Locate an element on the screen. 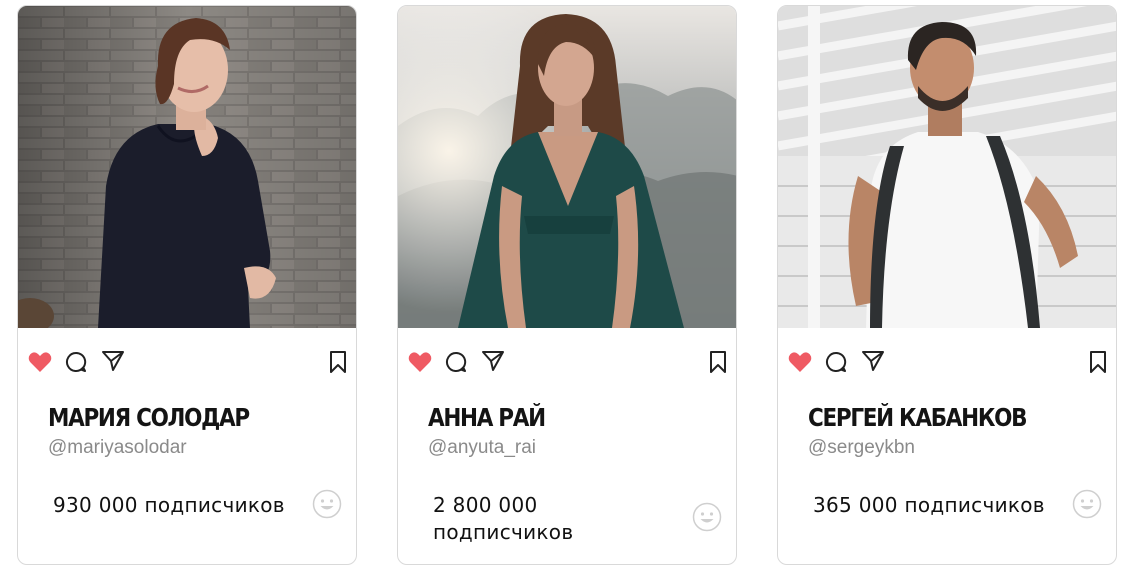  influencer-handle: @mariyasolodar is located at coordinates (117, 448).